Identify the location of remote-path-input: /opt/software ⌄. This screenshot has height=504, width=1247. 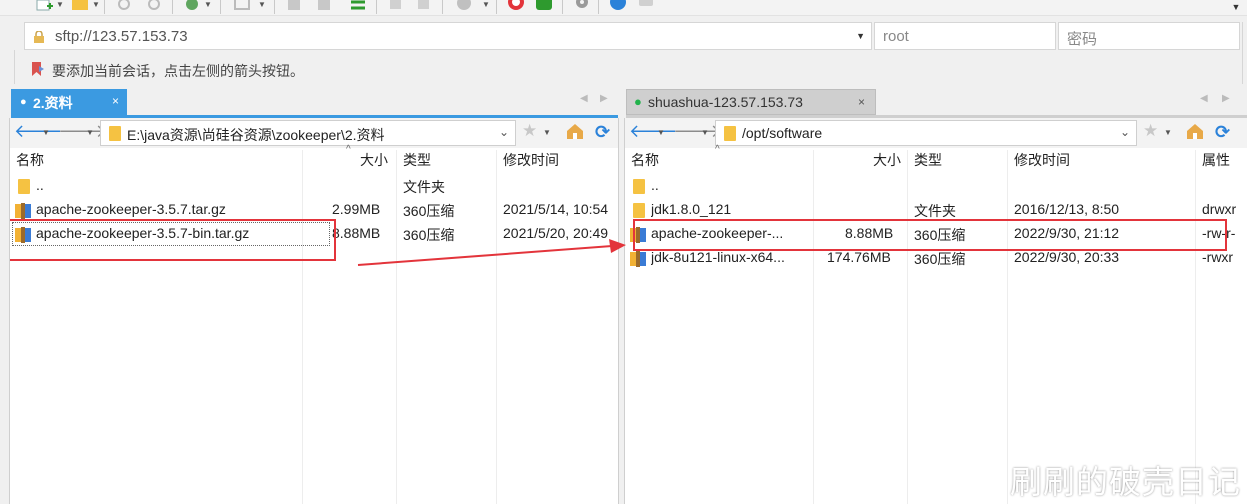
(926, 133).